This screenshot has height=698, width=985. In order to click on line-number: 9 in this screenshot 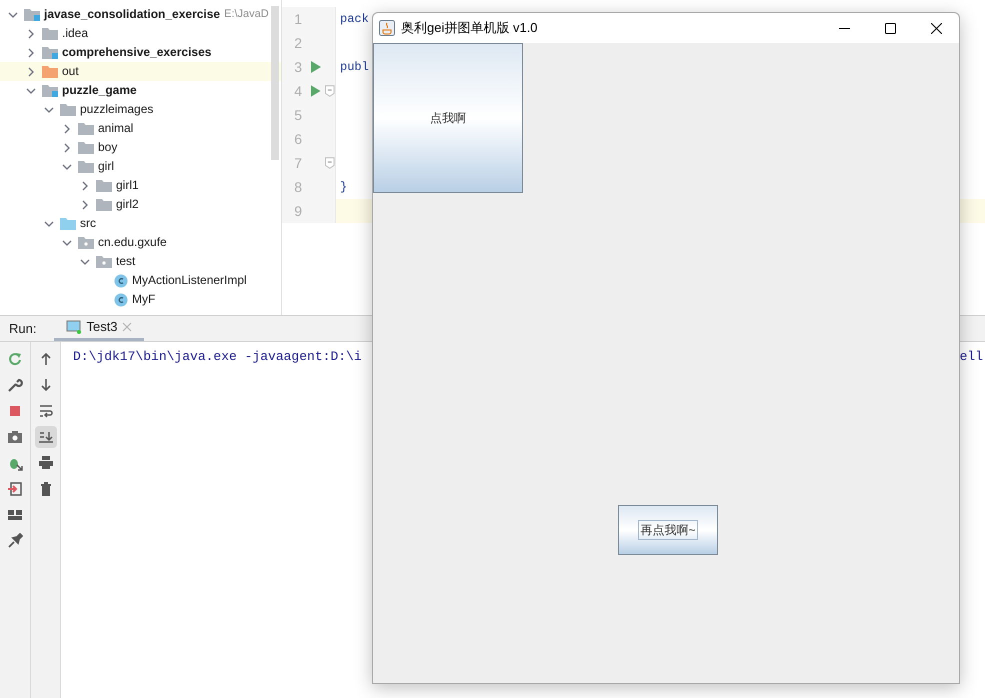, I will do `click(292, 211)`.